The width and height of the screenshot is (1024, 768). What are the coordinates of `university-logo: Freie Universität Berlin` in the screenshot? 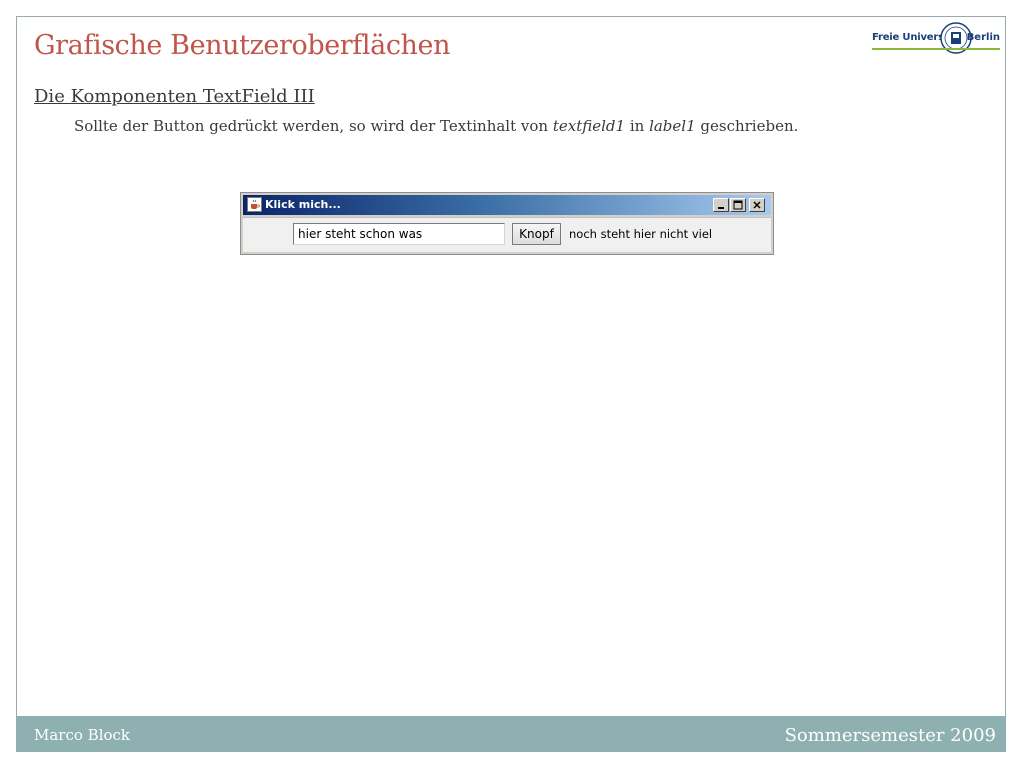 It's located at (936, 40).